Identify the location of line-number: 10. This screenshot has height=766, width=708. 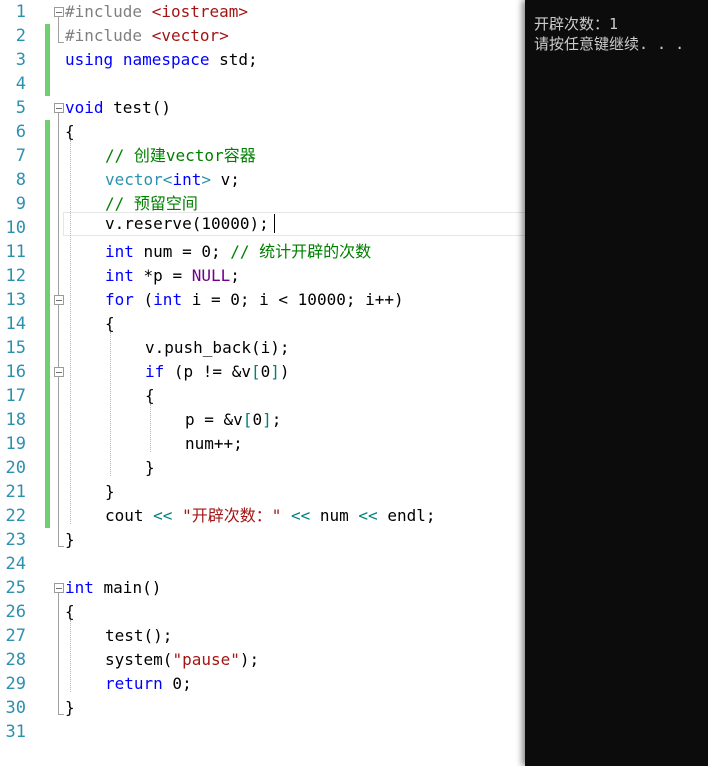
(15, 228).